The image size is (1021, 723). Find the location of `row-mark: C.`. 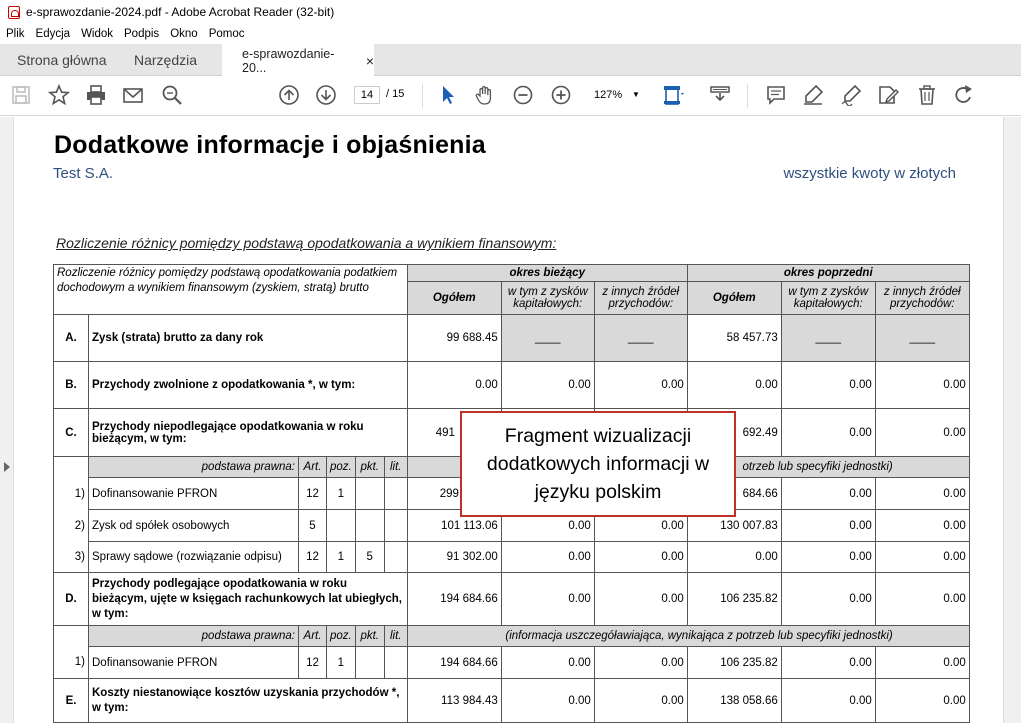

row-mark: C. is located at coordinates (71, 432).